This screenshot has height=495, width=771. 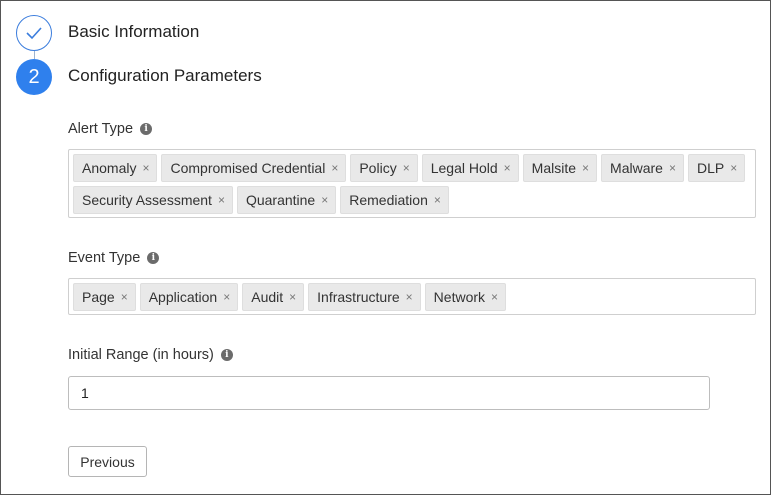 What do you see at coordinates (248, 168) in the screenshot?
I see `tag-label: Compromised Credential` at bounding box center [248, 168].